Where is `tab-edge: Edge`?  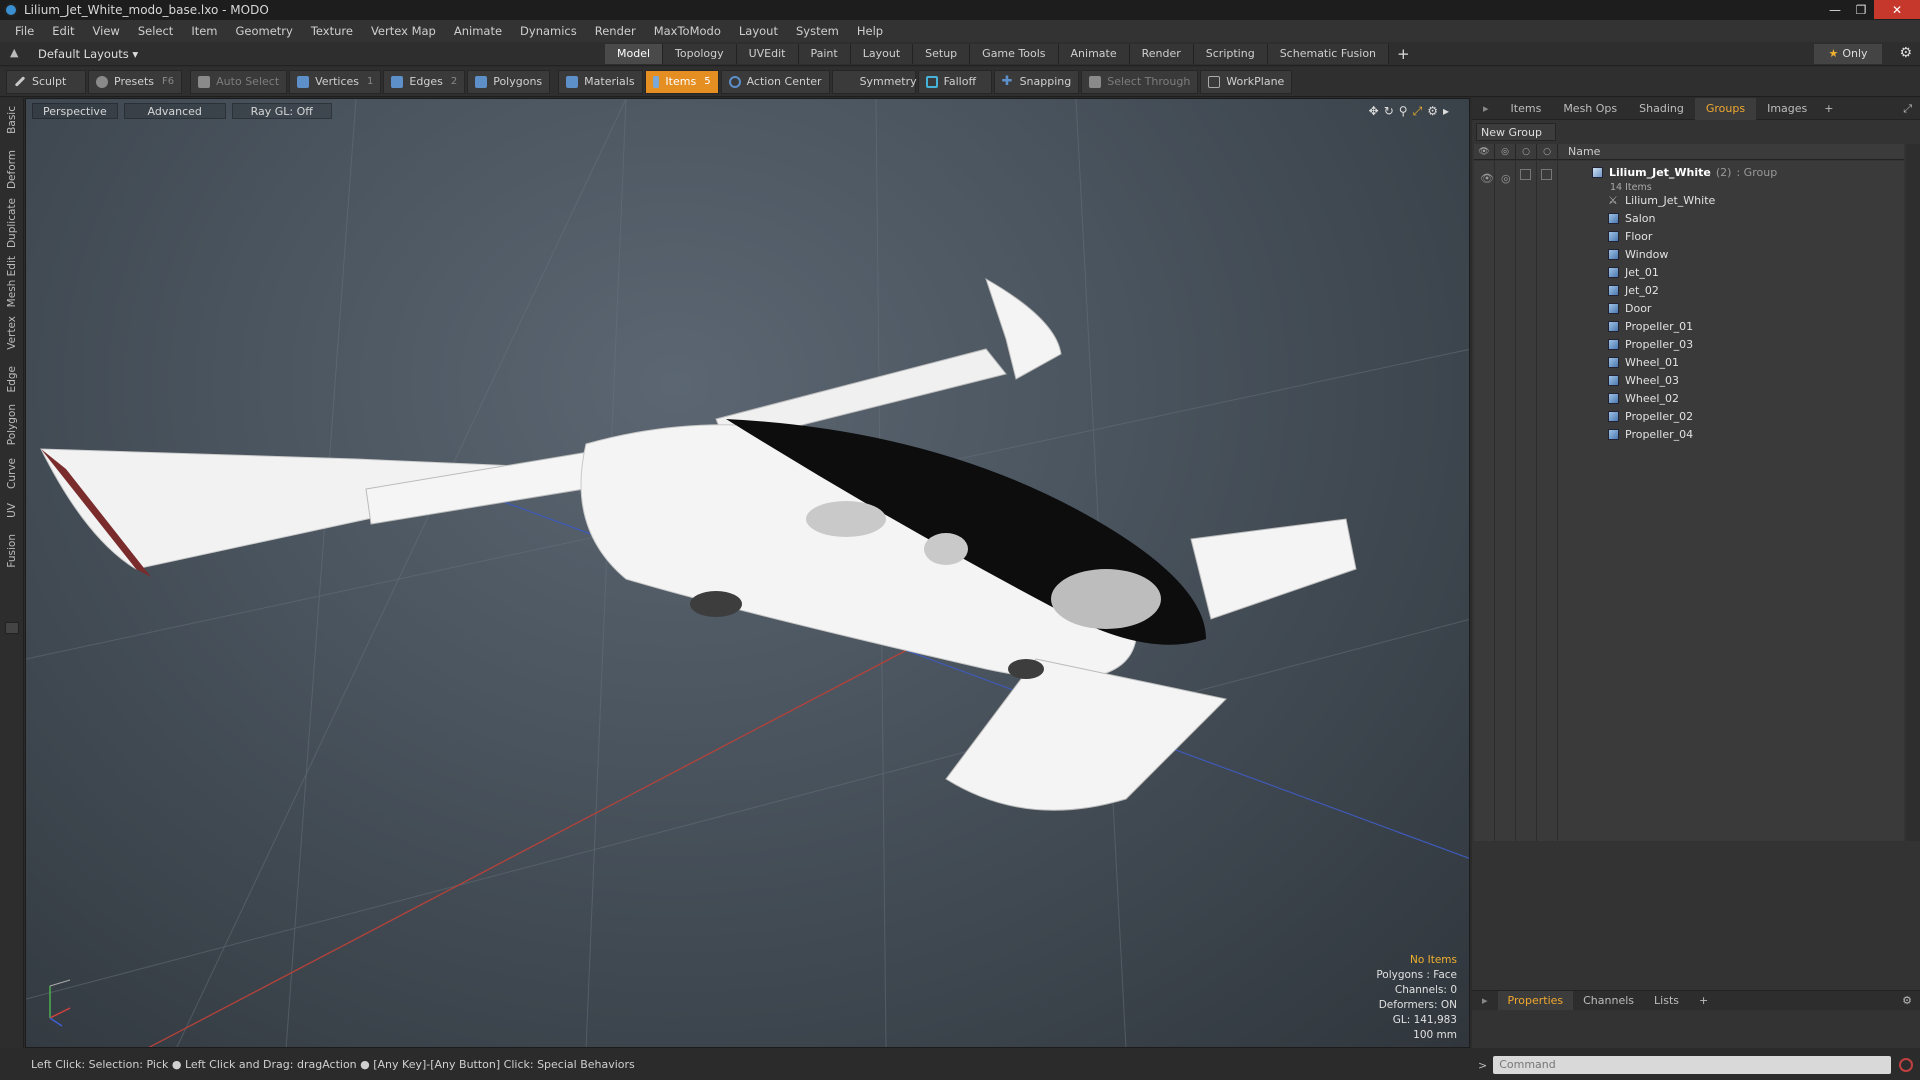
tab-edge: Edge is located at coordinates (12, 379).